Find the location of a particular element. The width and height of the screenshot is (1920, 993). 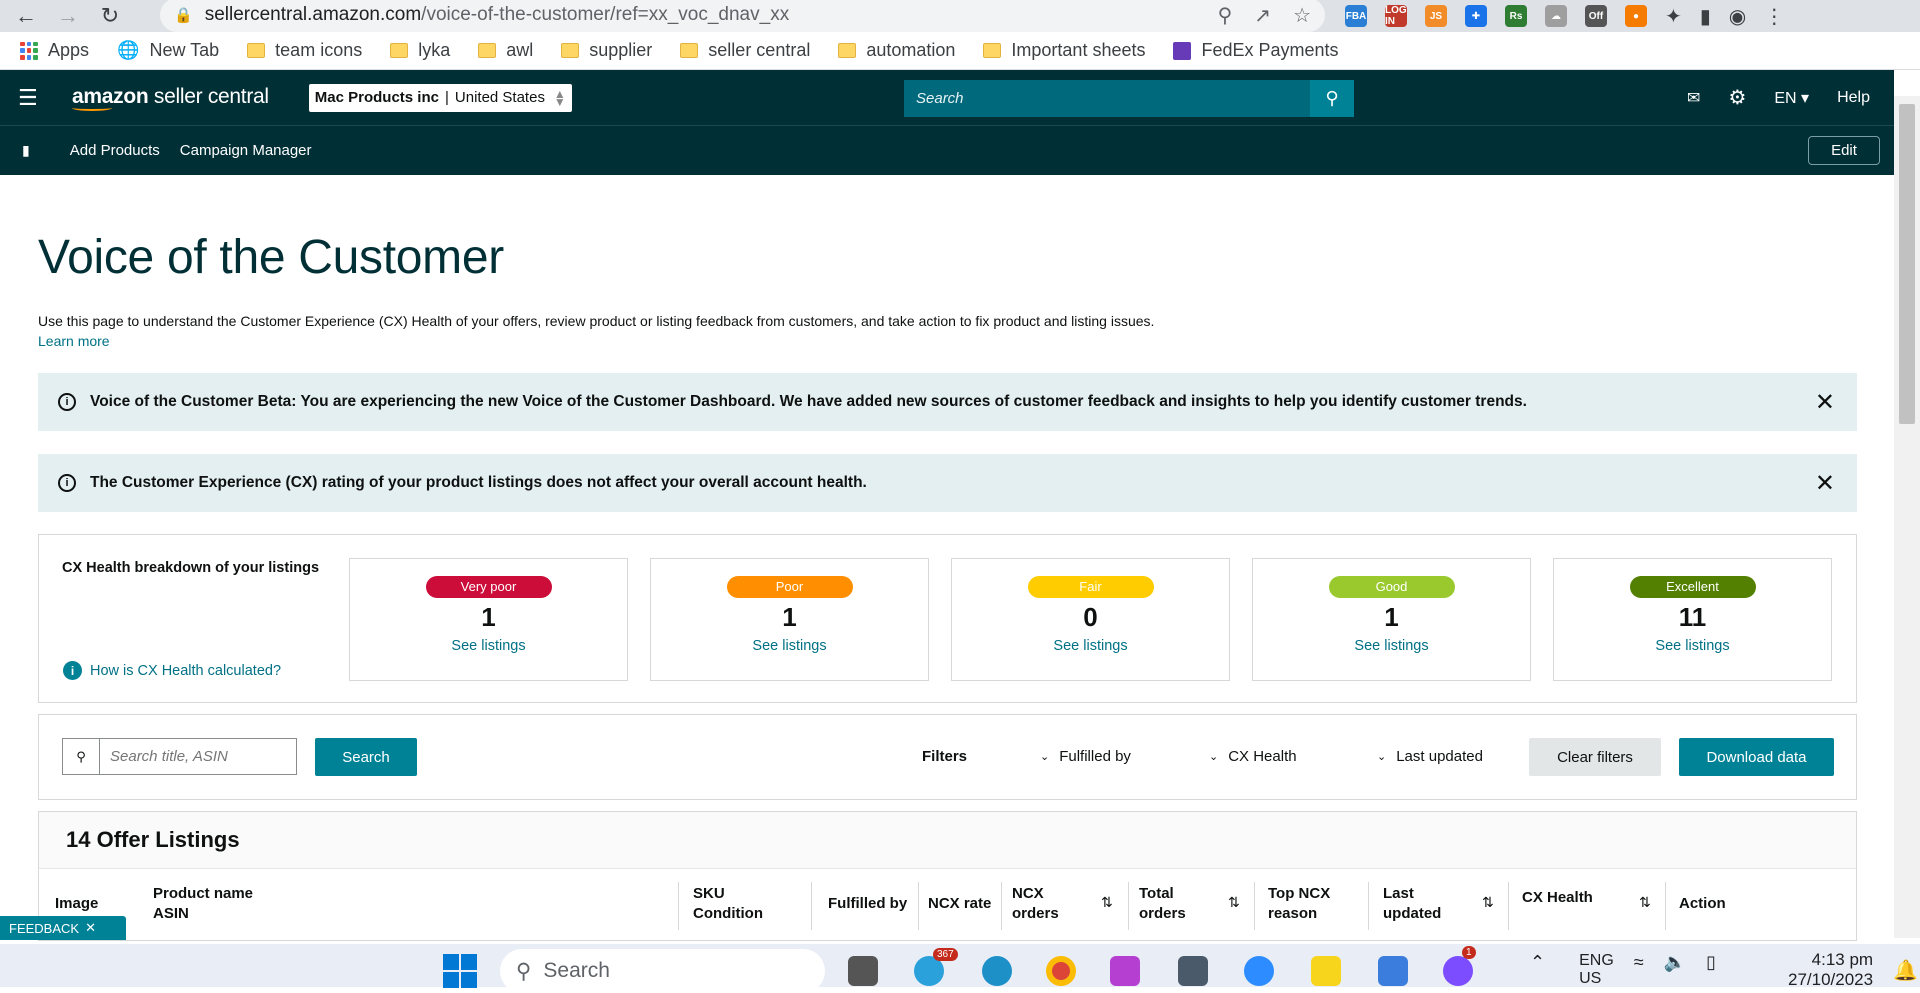

task-view-icon is located at coordinates (863, 971).